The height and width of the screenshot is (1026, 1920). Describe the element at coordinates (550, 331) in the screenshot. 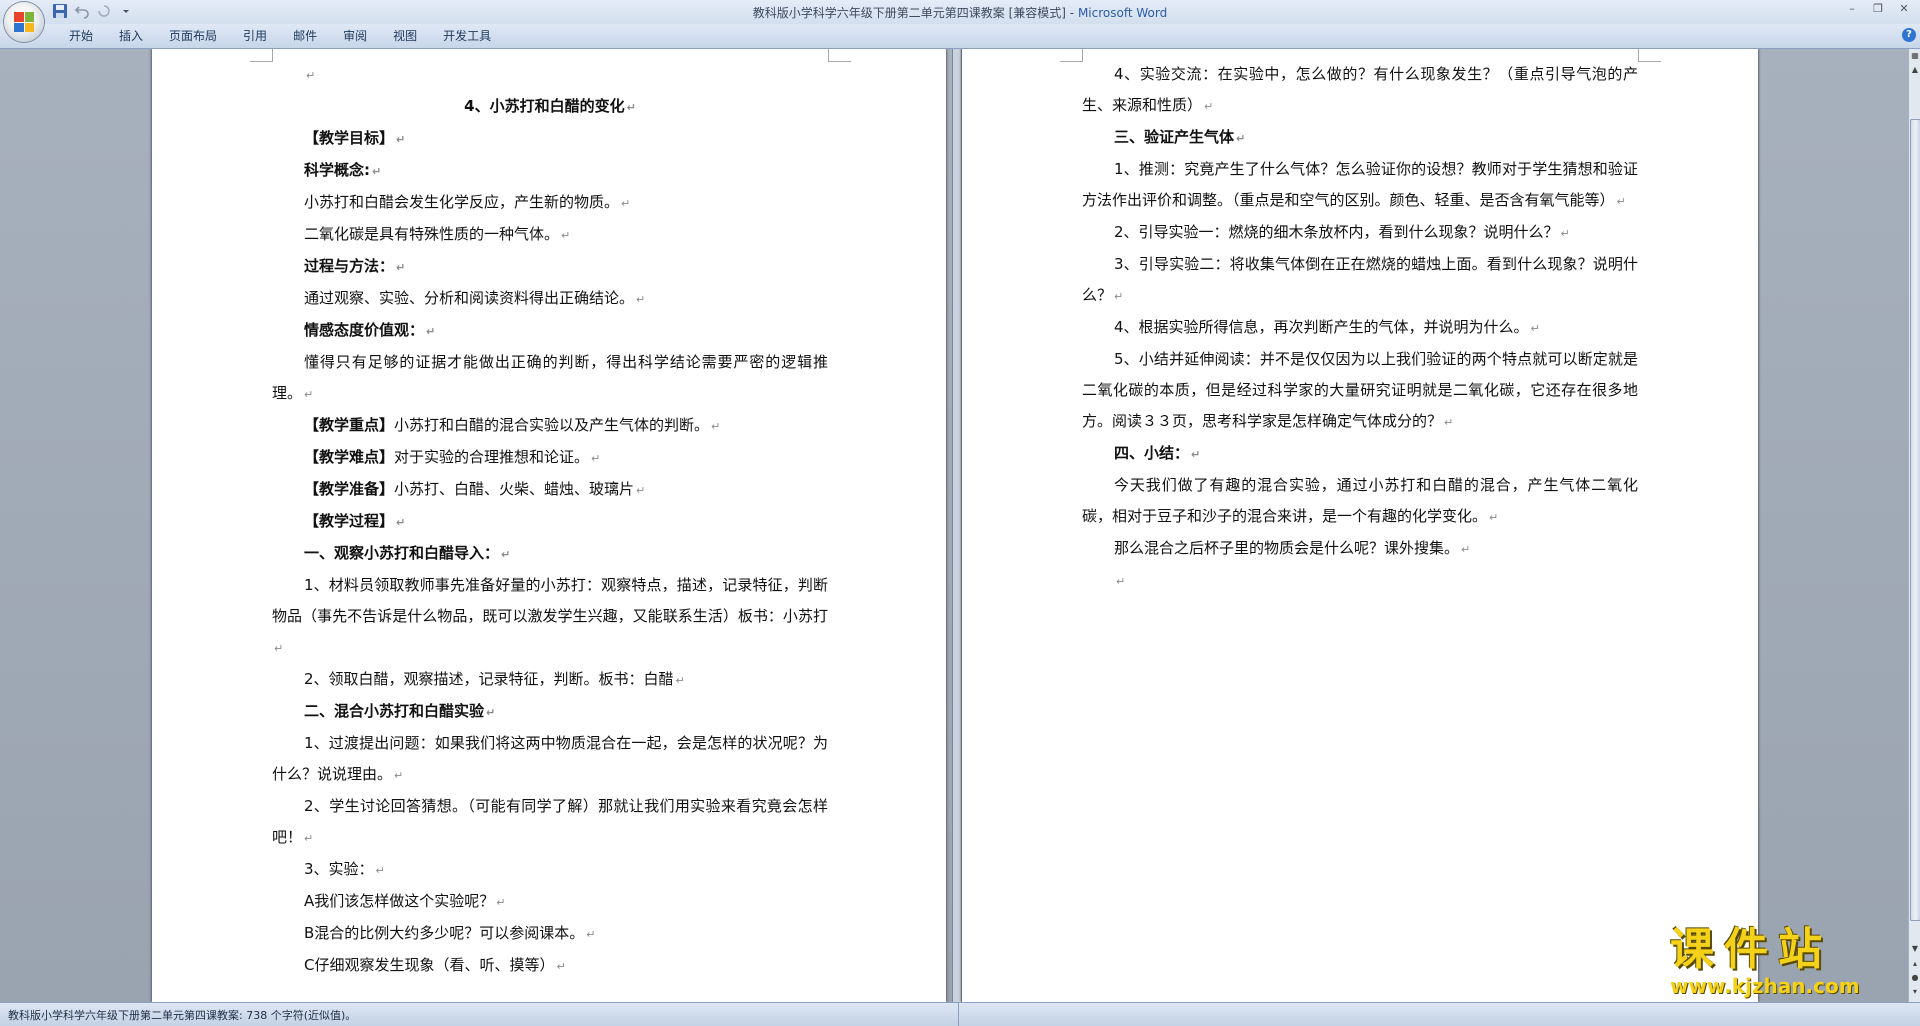

I see `document-paragraph: 情感态度价值观： ↵` at that location.